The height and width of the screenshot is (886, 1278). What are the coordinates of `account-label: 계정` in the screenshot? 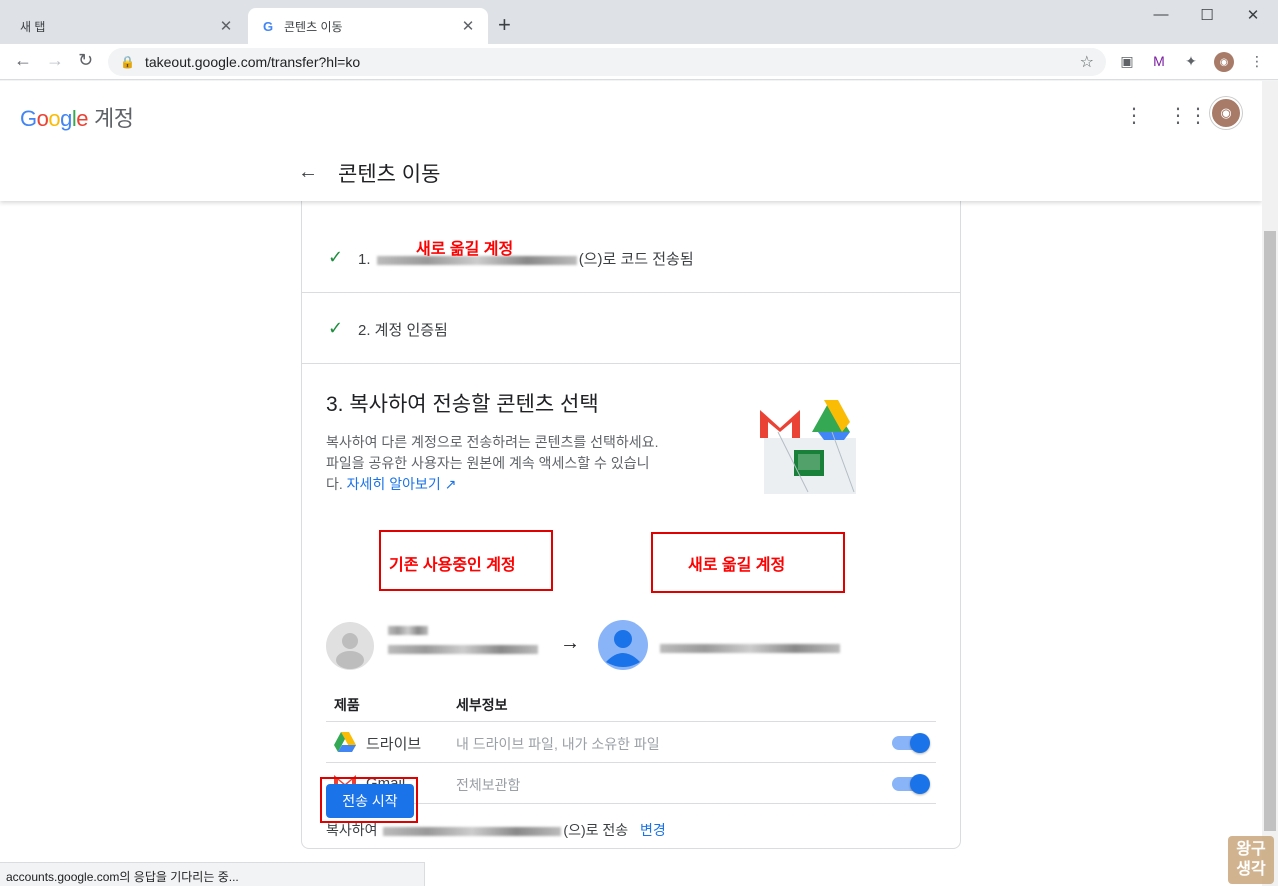 It's located at (114, 118).